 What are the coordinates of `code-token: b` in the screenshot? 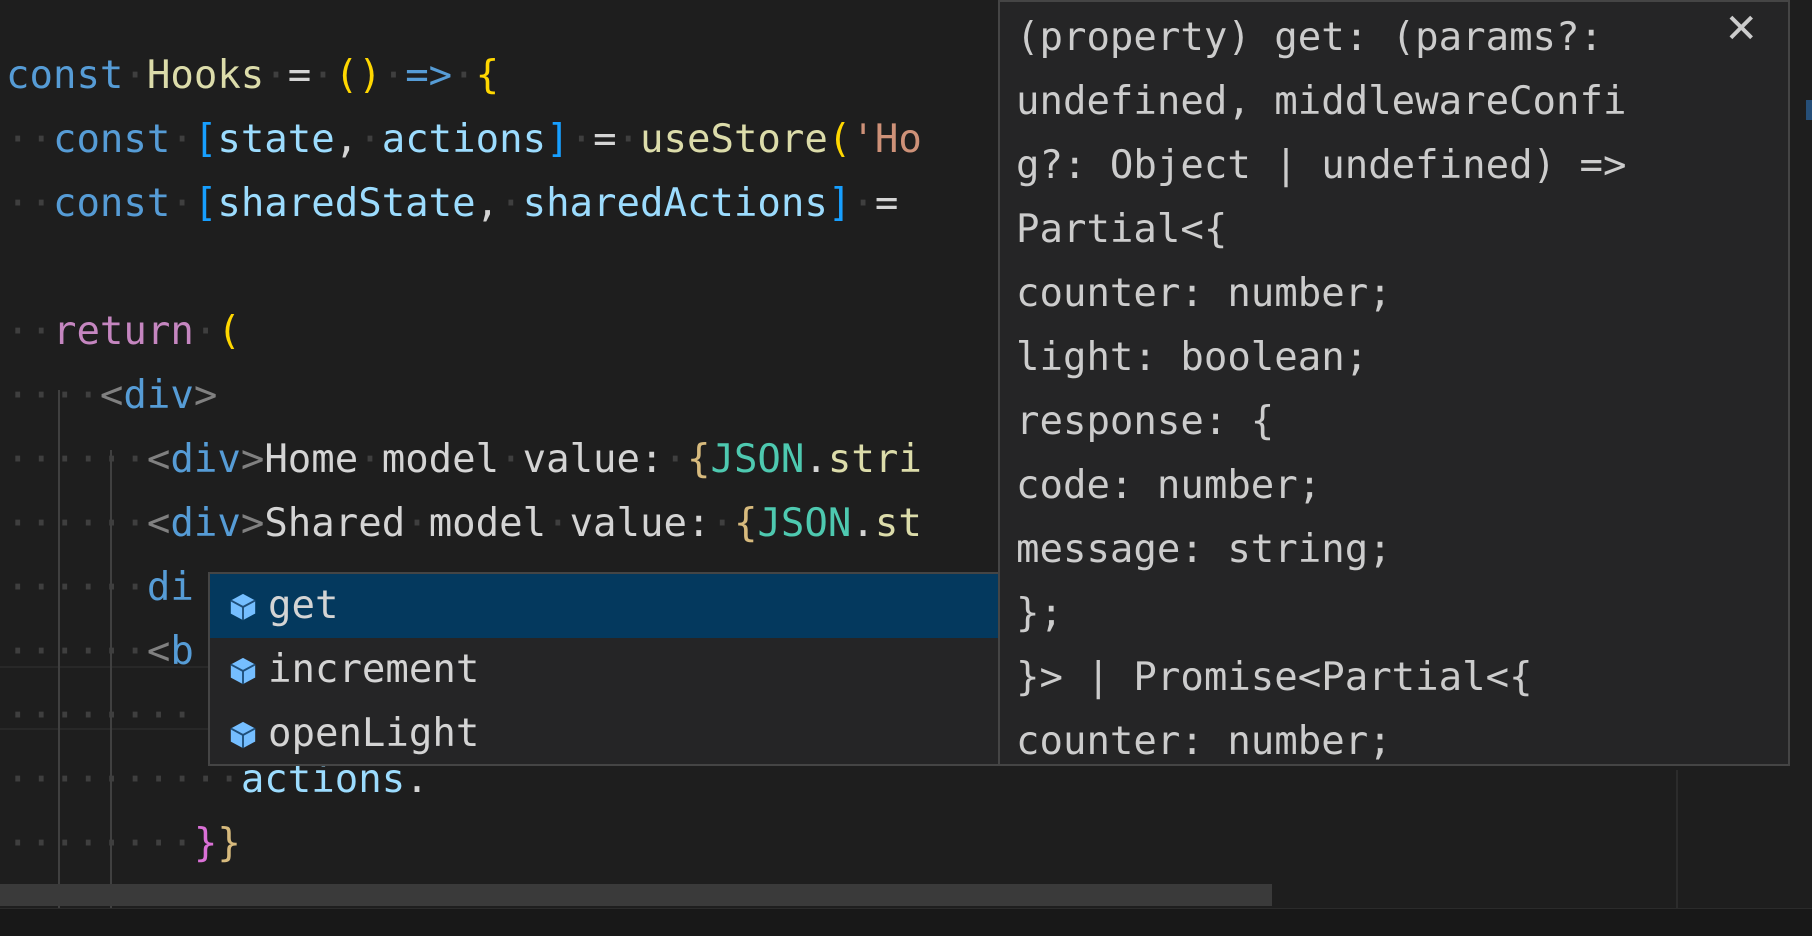 It's located at (182, 651).